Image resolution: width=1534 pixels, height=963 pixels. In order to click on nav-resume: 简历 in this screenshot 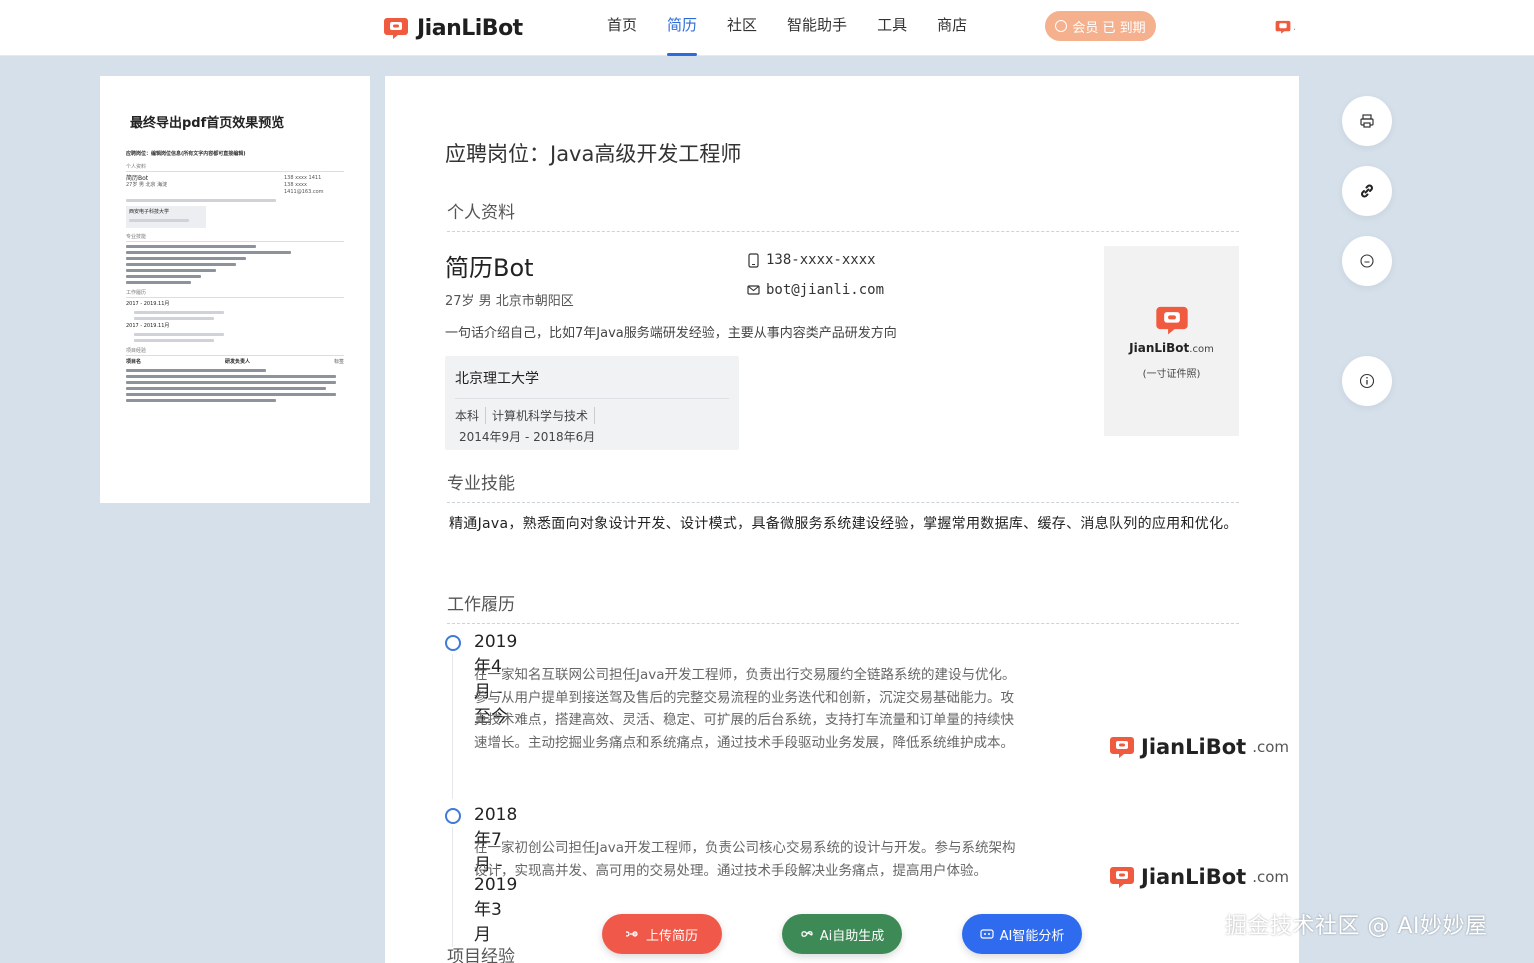, I will do `click(682, 28)`.